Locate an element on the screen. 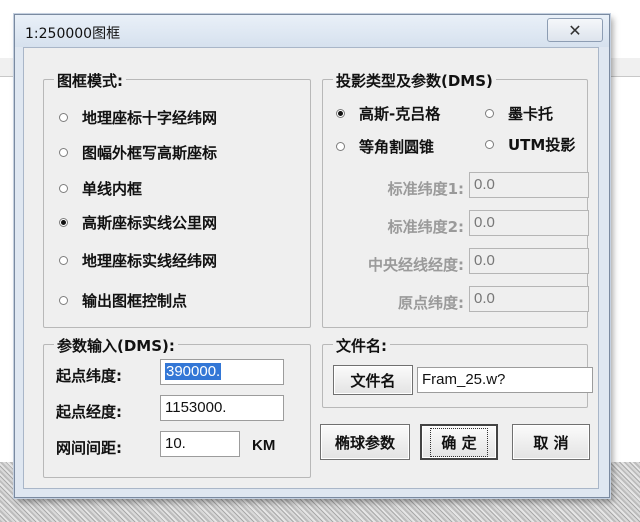 This screenshot has width=640, height=522. std-lat1-input: 0.0 is located at coordinates (529, 185).